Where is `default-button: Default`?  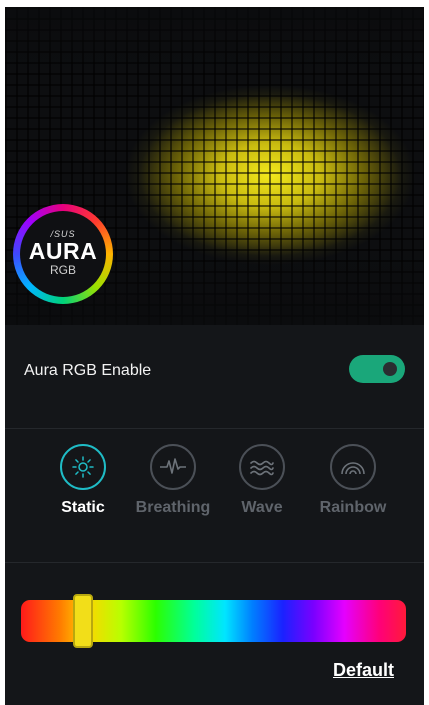
default-button: Default is located at coordinates (363, 670).